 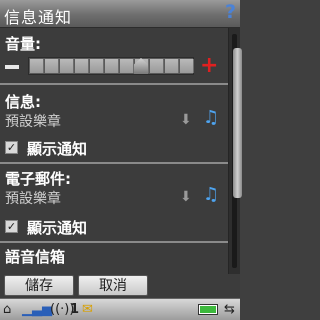 What do you see at coordinates (7, 310) in the screenshot?
I see `home-icon: ⌂` at bounding box center [7, 310].